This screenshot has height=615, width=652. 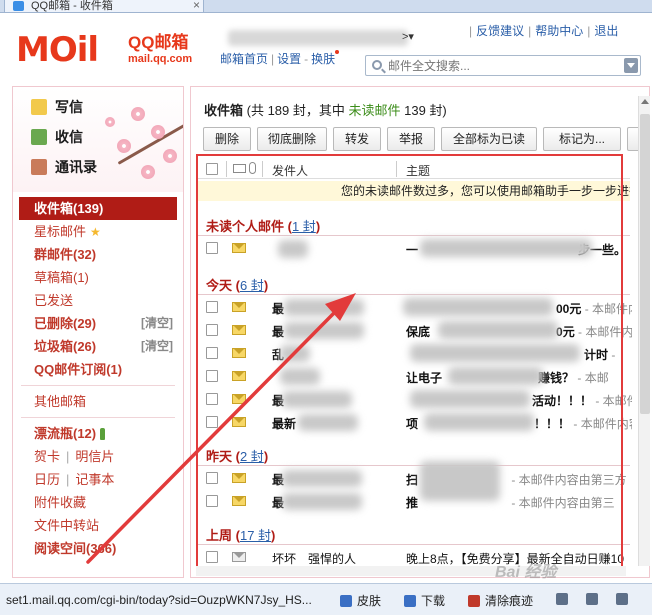 What do you see at coordinates (244, 59) in the screenshot?
I see `nav-home: 邮箱首页` at bounding box center [244, 59].